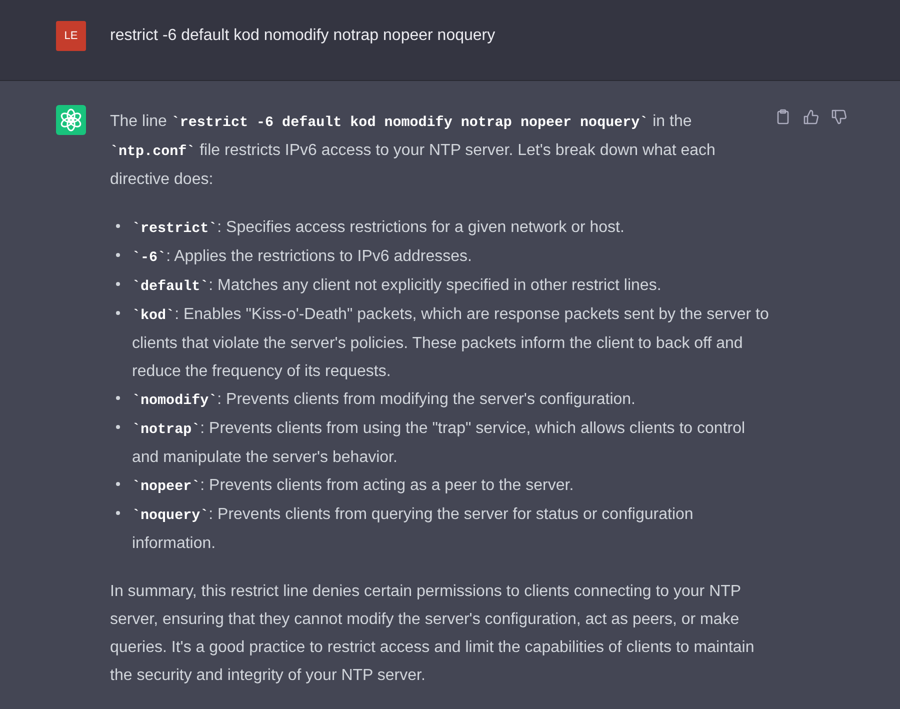 The image size is (900, 709). Describe the element at coordinates (353, 486) in the screenshot. I see `bullet-text: `nopeer`: Prevents clients from acting as a peer to the server.` at that location.